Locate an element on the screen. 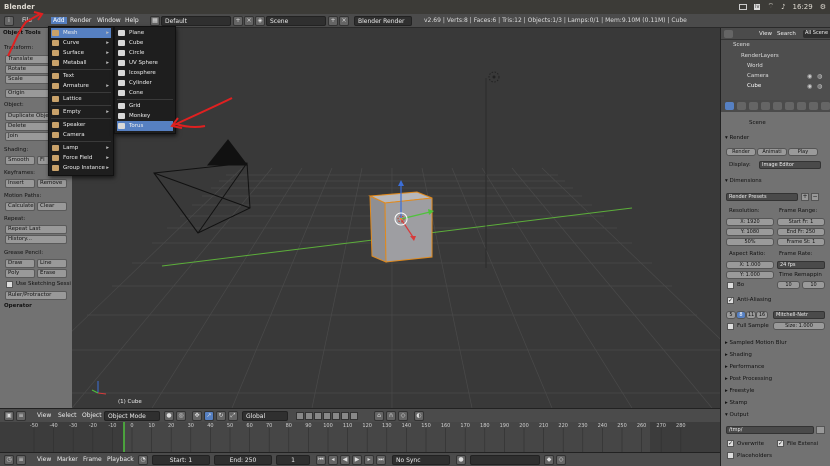  anti-aliasing-panel-header: Anti-Aliasing is located at coordinates (754, 300).